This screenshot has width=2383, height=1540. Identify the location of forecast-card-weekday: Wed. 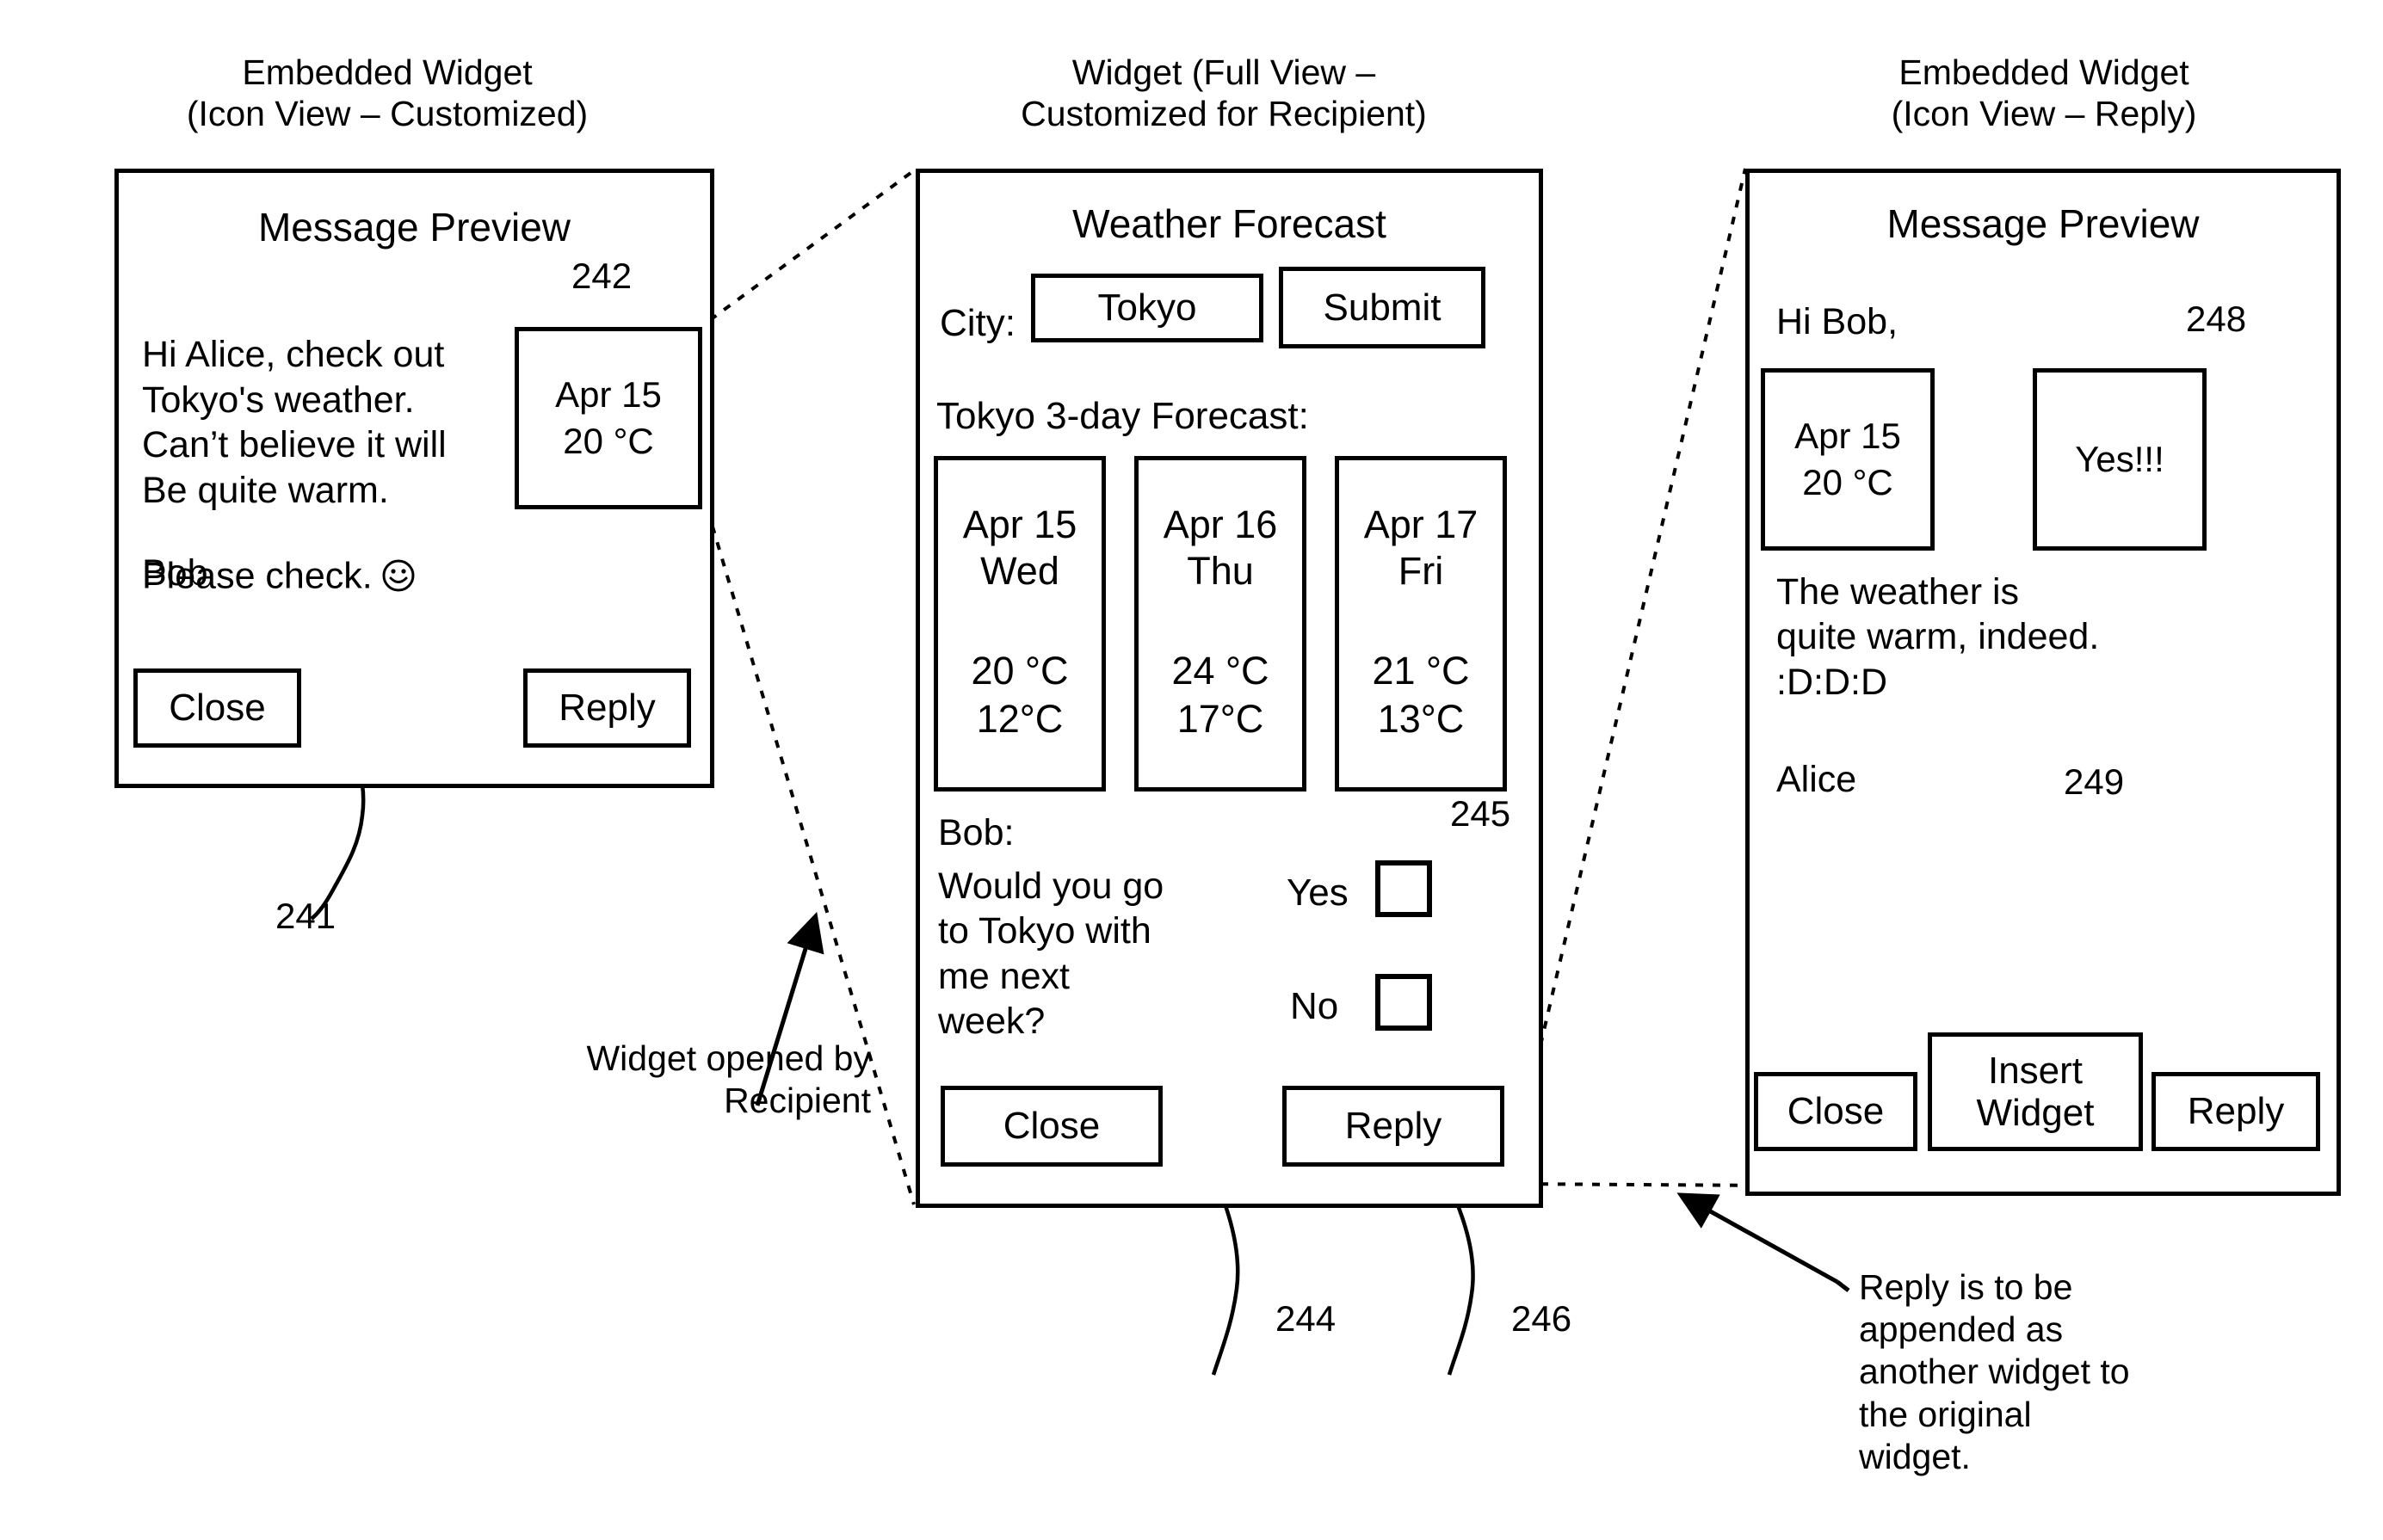
(1020, 571).